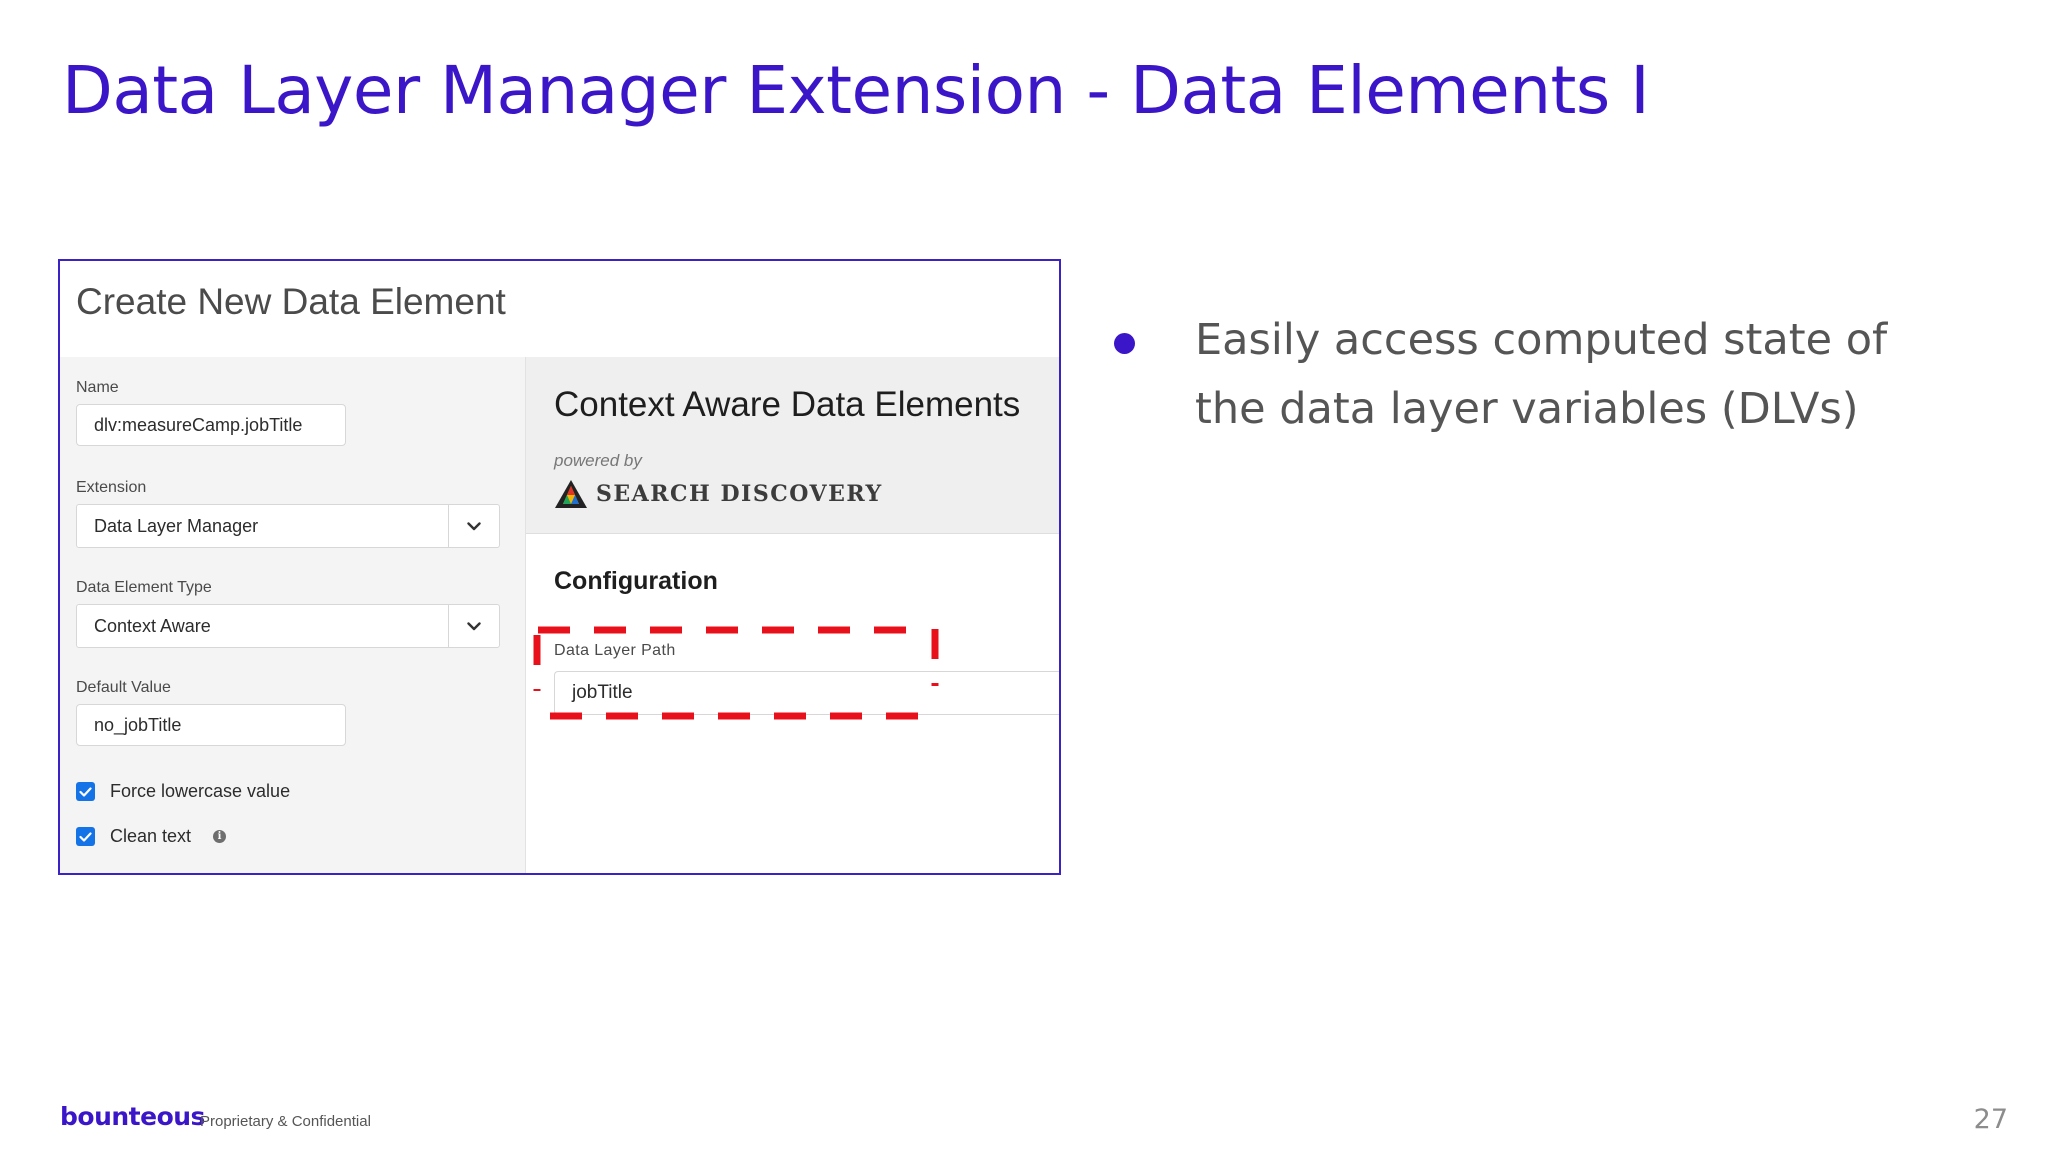 This screenshot has width=2048, height=1152. What do you see at coordinates (211, 725) in the screenshot?
I see `default-value-input: no_jobTitle` at bounding box center [211, 725].